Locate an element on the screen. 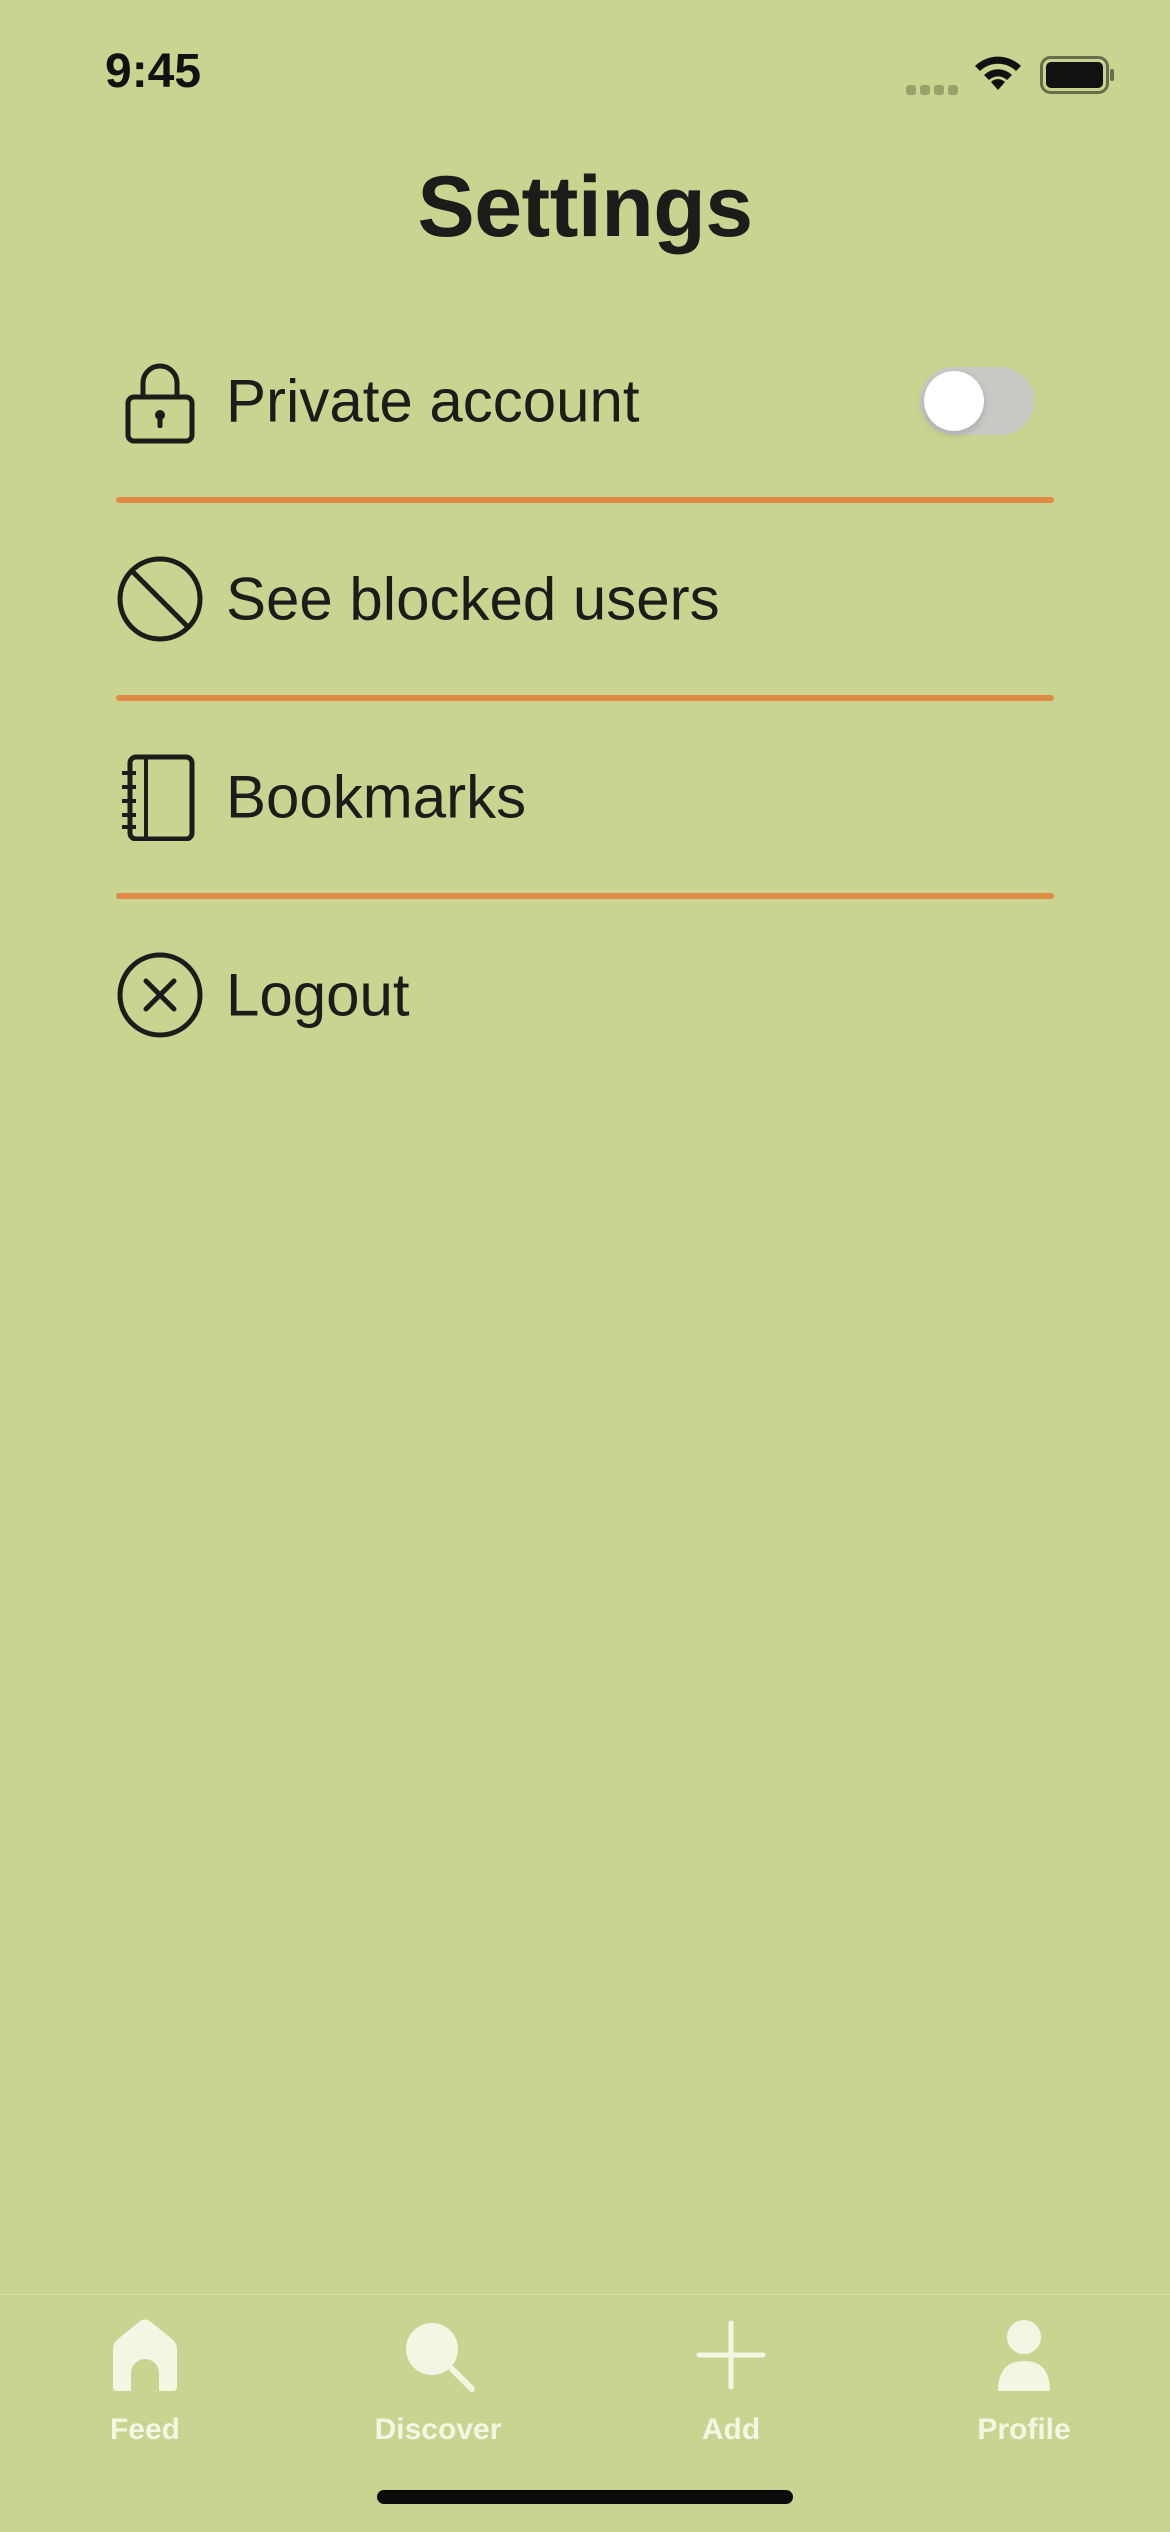 Image resolution: width=1170 pixels, height=2532 pixels. tab-profile: Profile is located at coordinates (1024, 2390).